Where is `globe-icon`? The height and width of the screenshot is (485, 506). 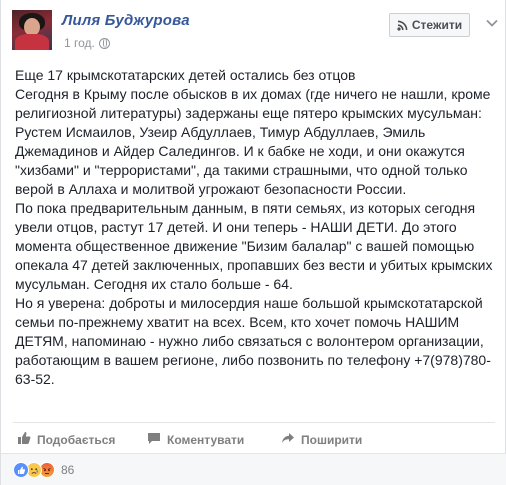
globe-icon is located at coordinates (104, 43).